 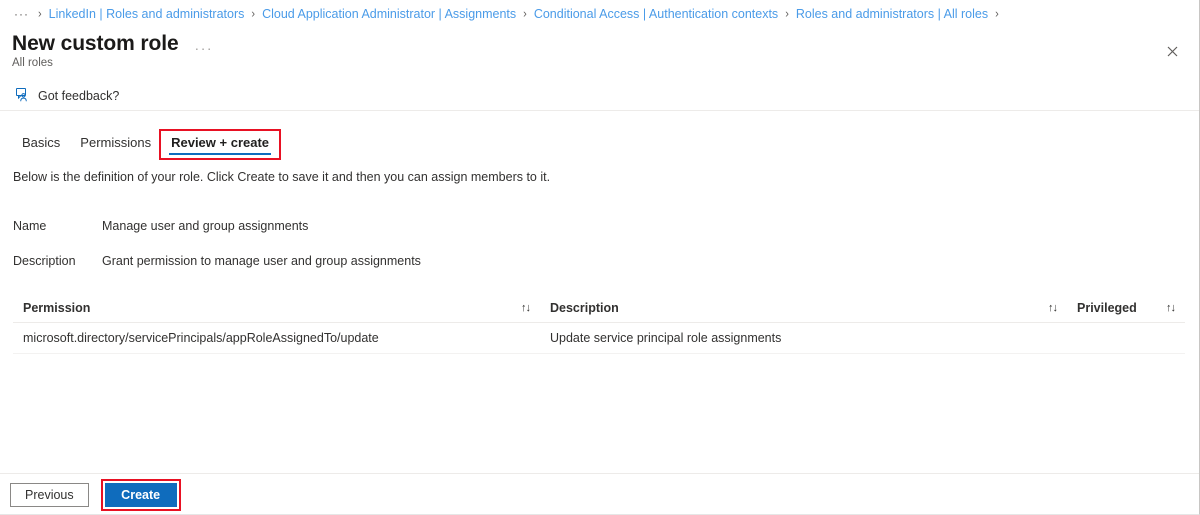 What do you see at coordinates (599, 110) in the screenshot?
I see `header-divider` at bounding box center [599, 110].